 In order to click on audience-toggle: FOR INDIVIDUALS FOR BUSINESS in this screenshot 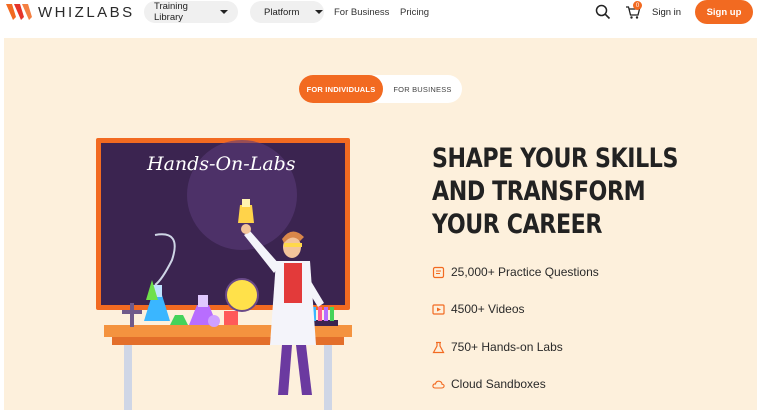, I will do `click(380, 89)`.